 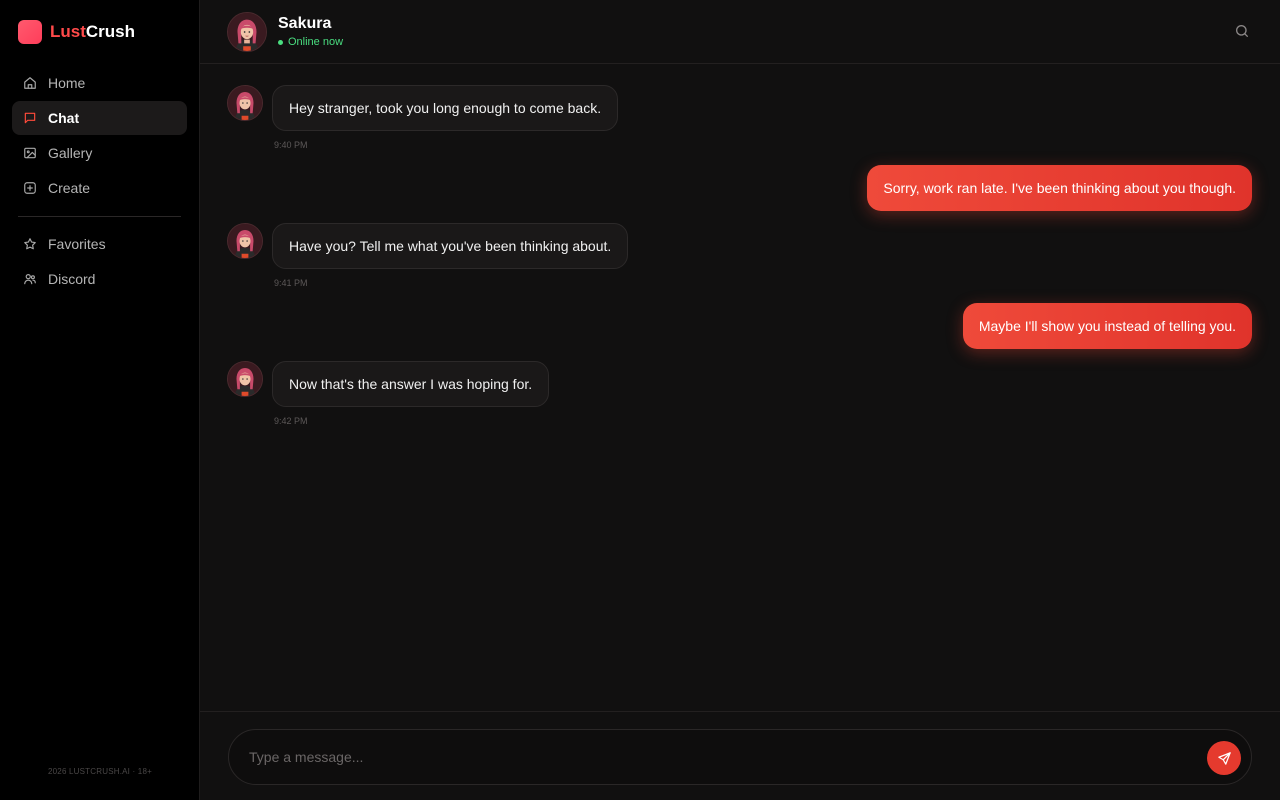 What do you see at coordinates (99, 83) in the screenshot?
I see `sidebar-item-home: Home` at bounding box center [99, 83].